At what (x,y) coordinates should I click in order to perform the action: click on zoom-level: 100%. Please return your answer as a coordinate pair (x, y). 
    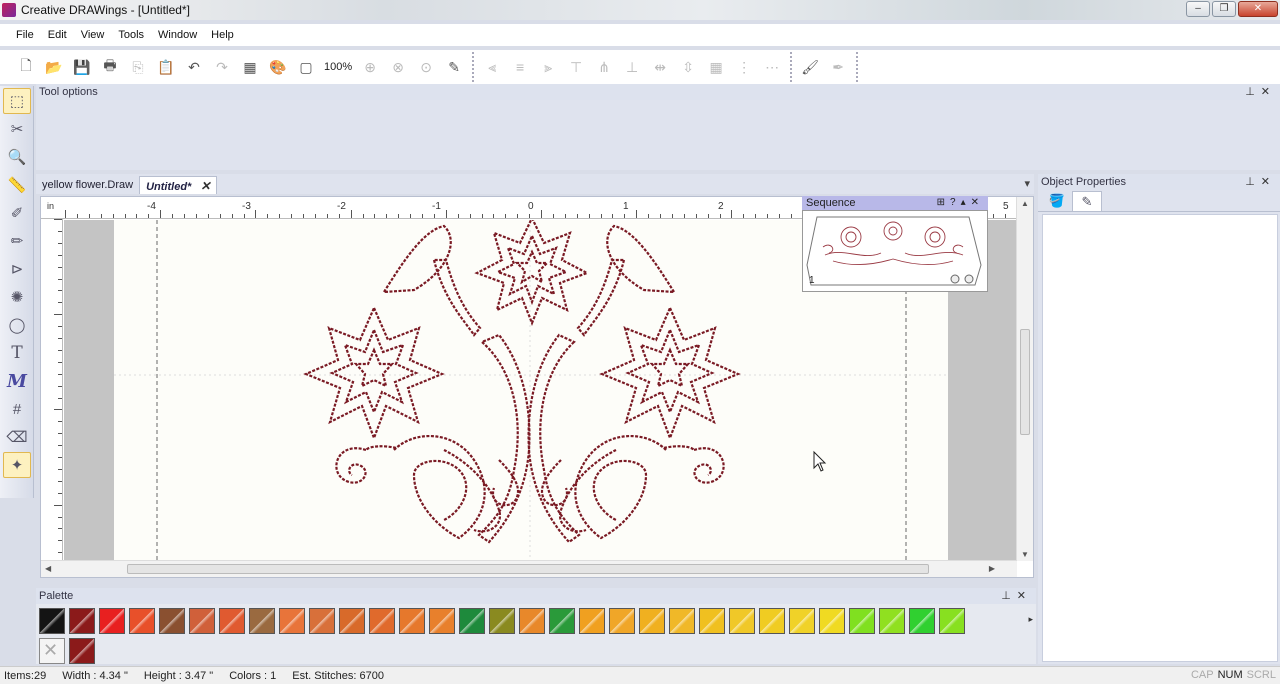
    Looking at the image, I should click on (338, 67).